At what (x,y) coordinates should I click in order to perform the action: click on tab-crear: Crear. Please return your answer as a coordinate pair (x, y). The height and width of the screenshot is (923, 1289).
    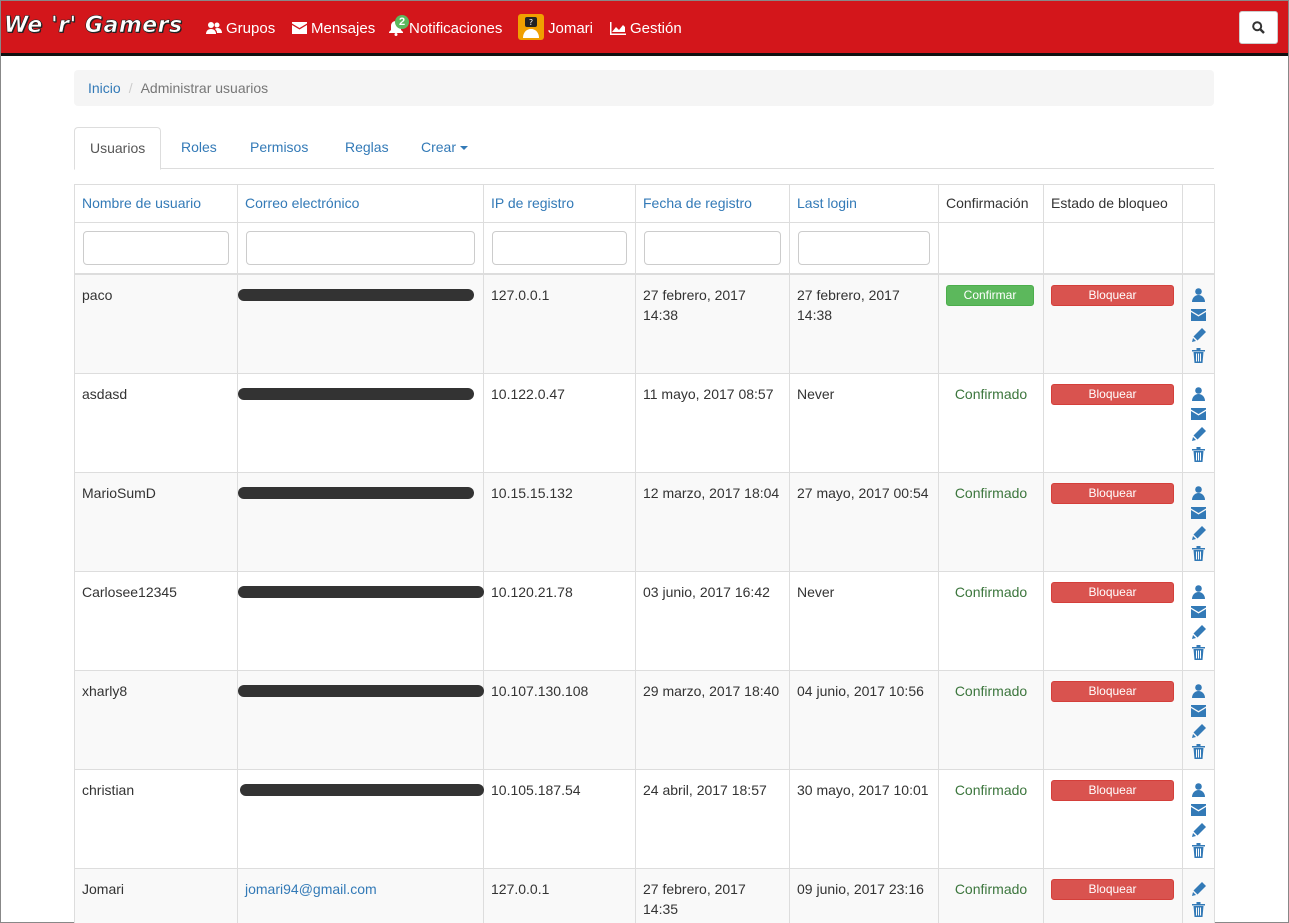
    Looking at the image, I should click on (444, 148).